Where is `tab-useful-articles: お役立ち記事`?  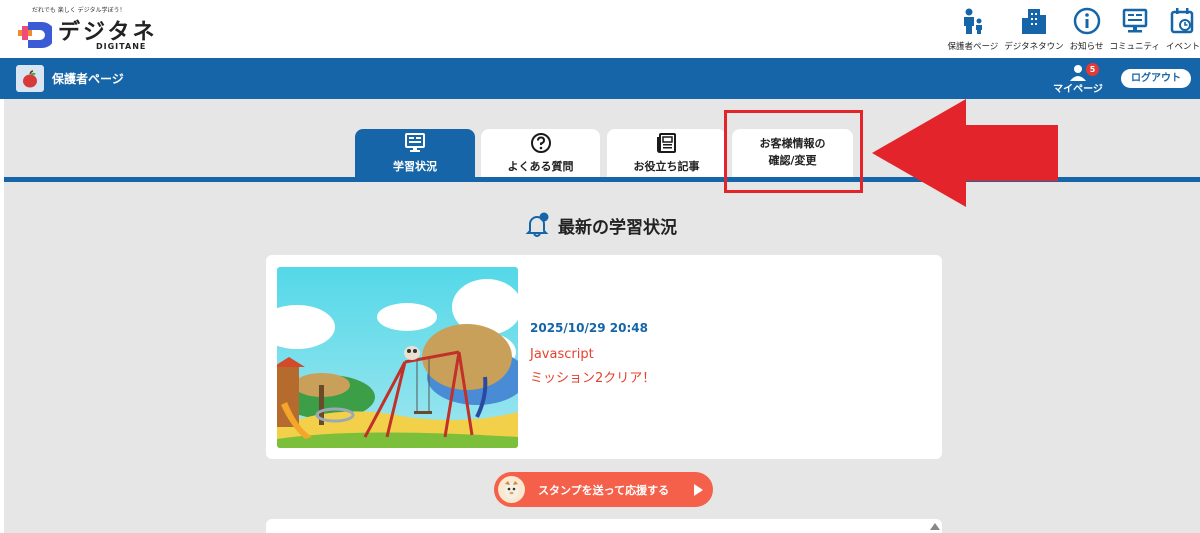
tab-useful-articles: お役立ち記事 is located at coordinates (666, 153).